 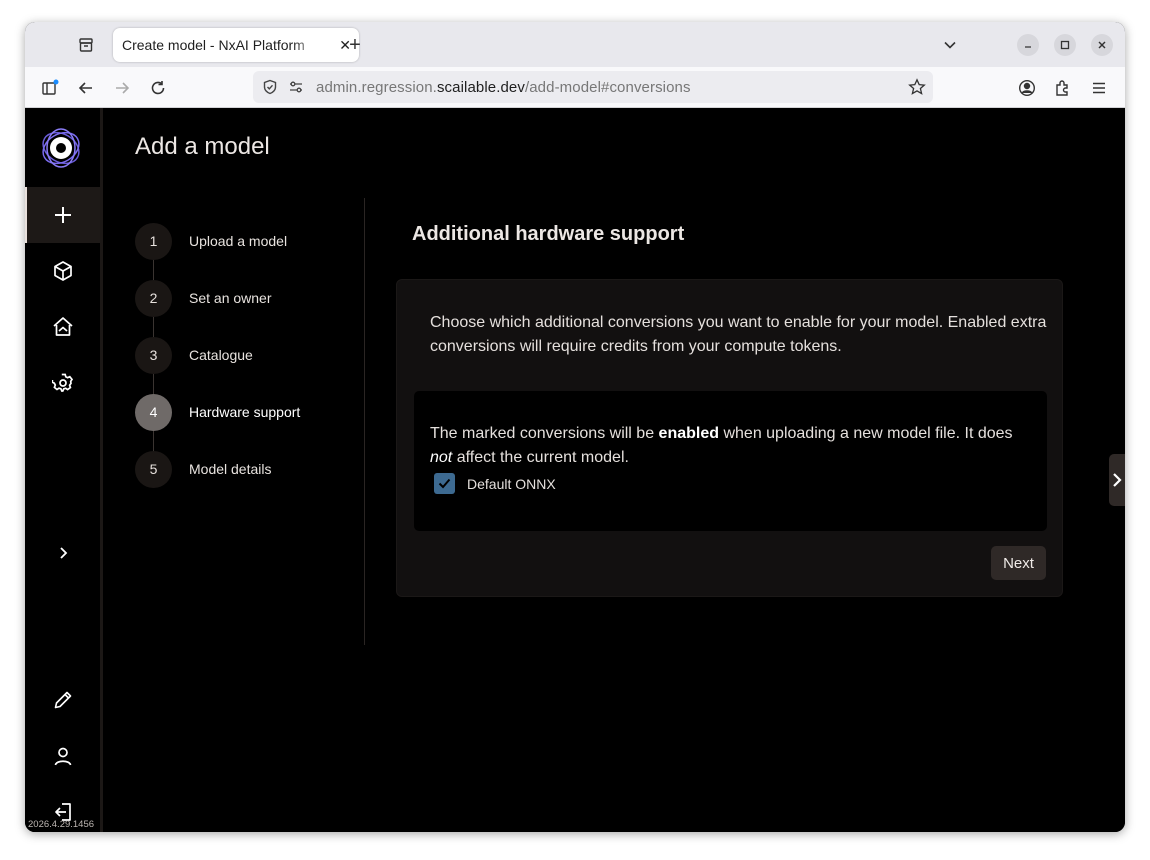 I want to click on tab-bar: Create model - NxAI Platform ✕ +, so click(x=575, y=44).